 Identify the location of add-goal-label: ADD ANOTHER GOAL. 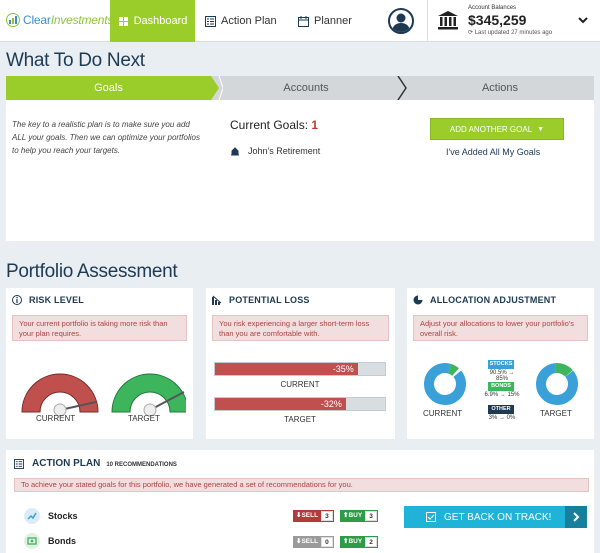
(491, 129).